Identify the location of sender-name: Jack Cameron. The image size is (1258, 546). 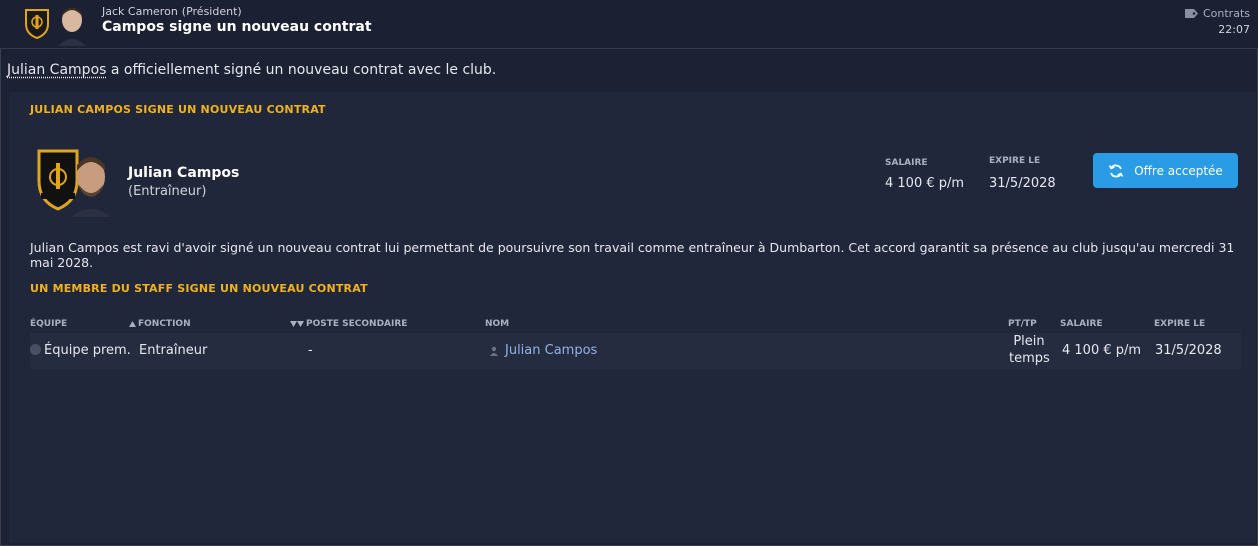
(140, 11).